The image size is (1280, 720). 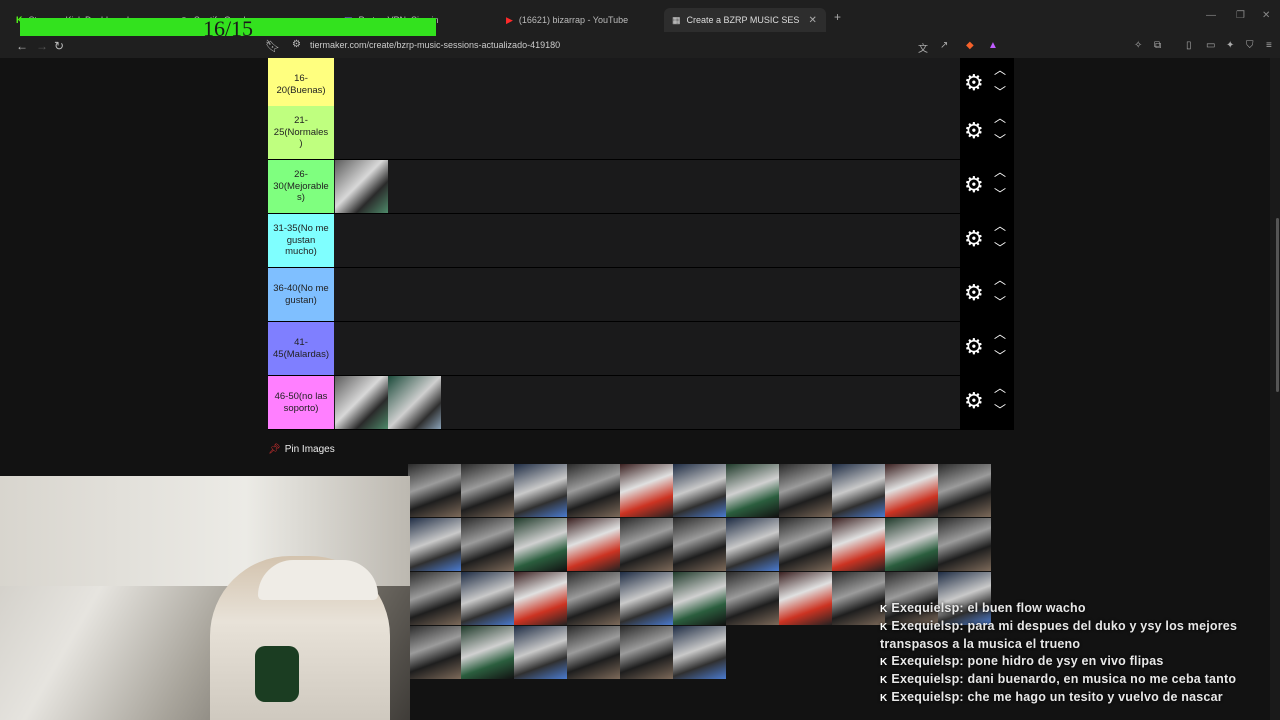 I want to click on close-window-icon: ✕, so click(x=1266, y=15).